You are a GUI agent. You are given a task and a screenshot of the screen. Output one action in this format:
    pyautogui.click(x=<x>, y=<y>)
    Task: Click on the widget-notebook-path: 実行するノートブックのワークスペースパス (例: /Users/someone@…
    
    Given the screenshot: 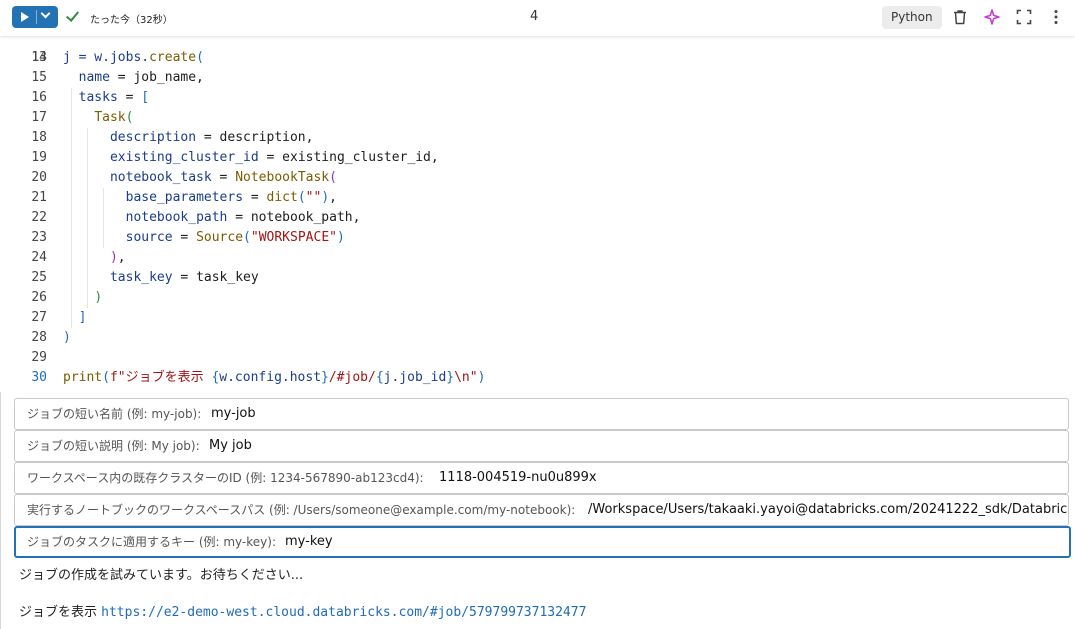 What is the action you would take?
    pyautogui.click(x=541, y=510)
    